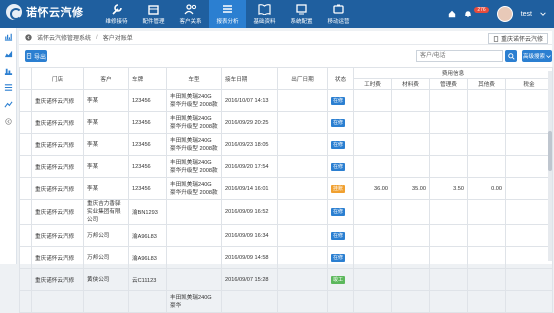 This screenshot has width=554, height=313. What do you see at coordinates (147, 78) in the screenshot?
I see `col-header-plate: 车牌` at bounding box center [147, 78].